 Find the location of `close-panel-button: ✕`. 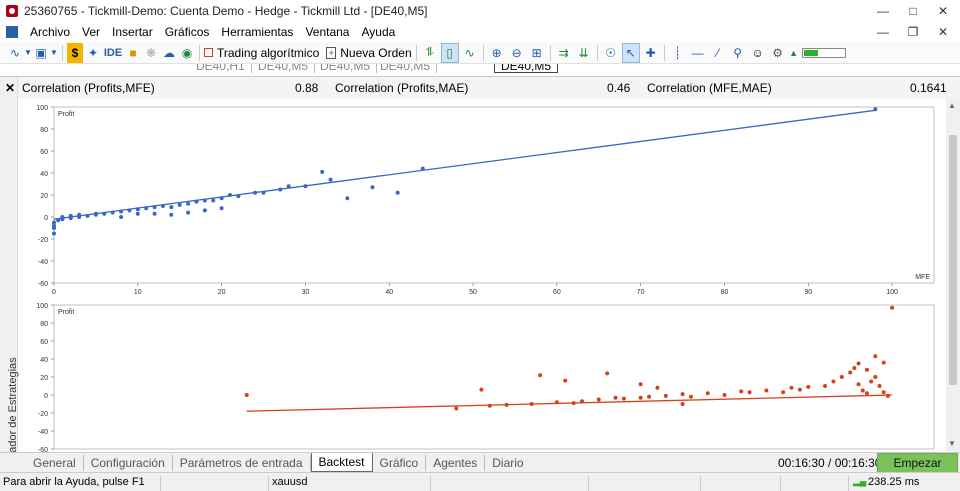

close-panel-button: ✕ is located at coordinates (10, 88).